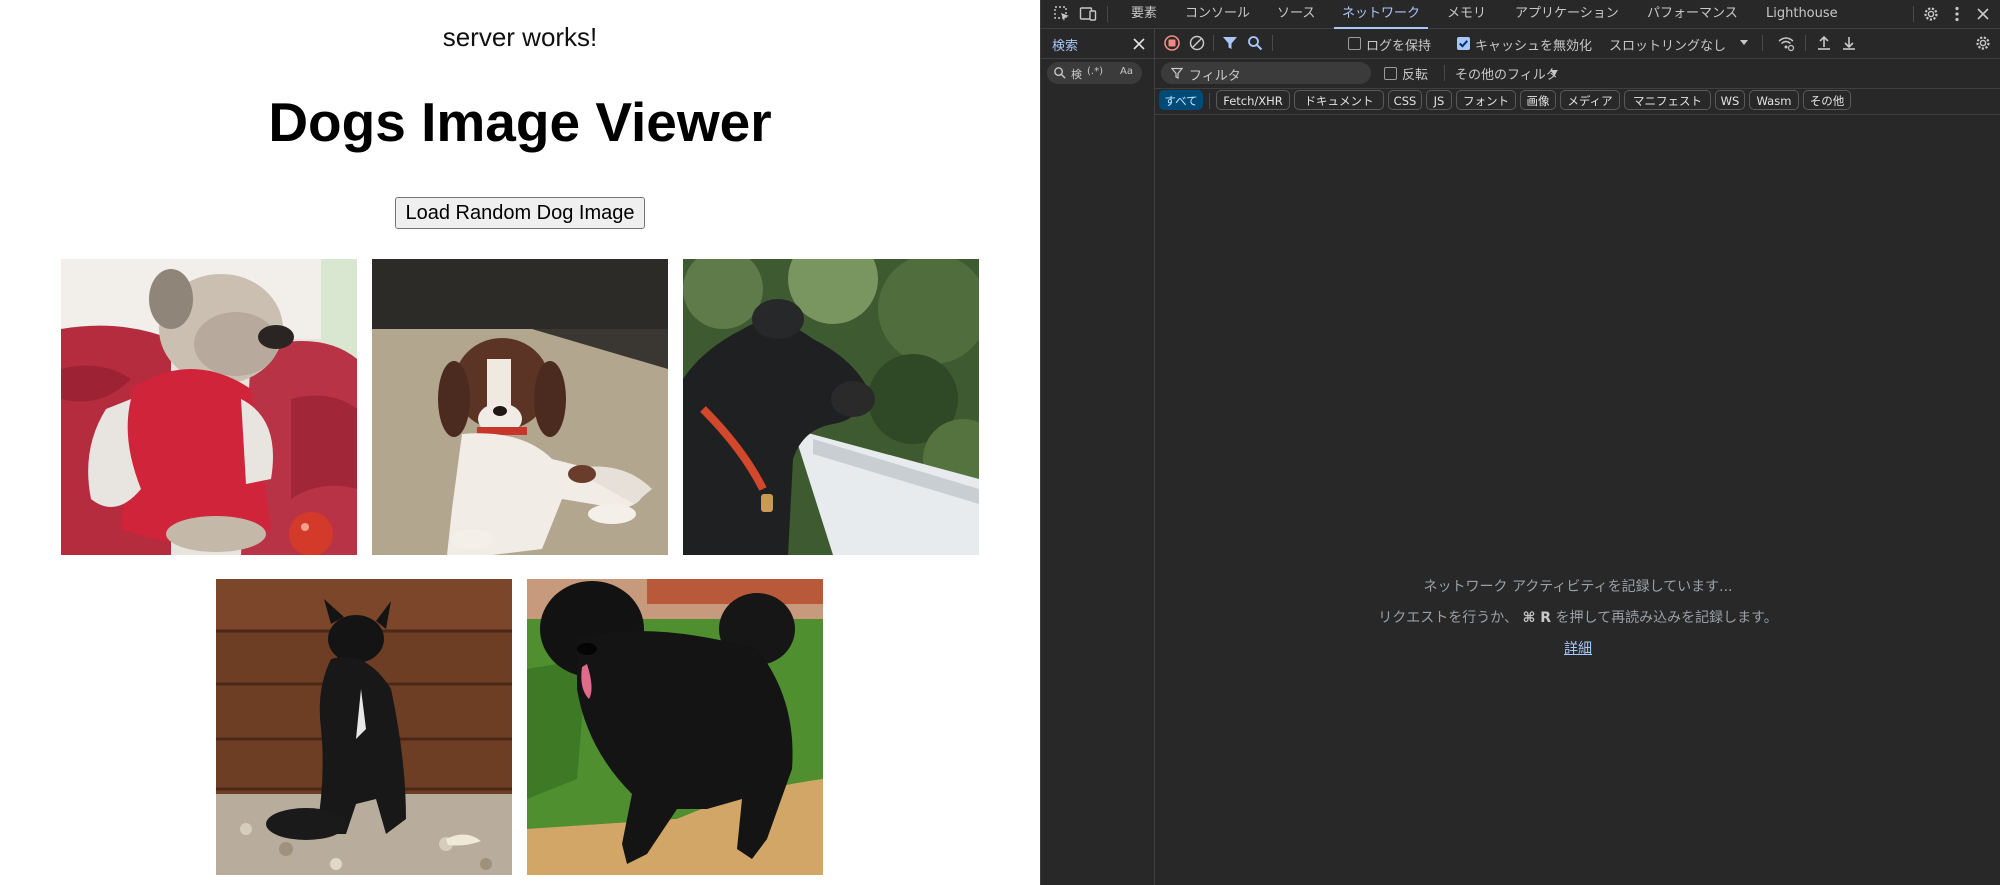 The height and width of the screenshot is (885, 2000). What do you see at coordinates (1983, 43) in the screenshot?
I see `network-settings-gear-icon` at bounding box center [1983, 43].